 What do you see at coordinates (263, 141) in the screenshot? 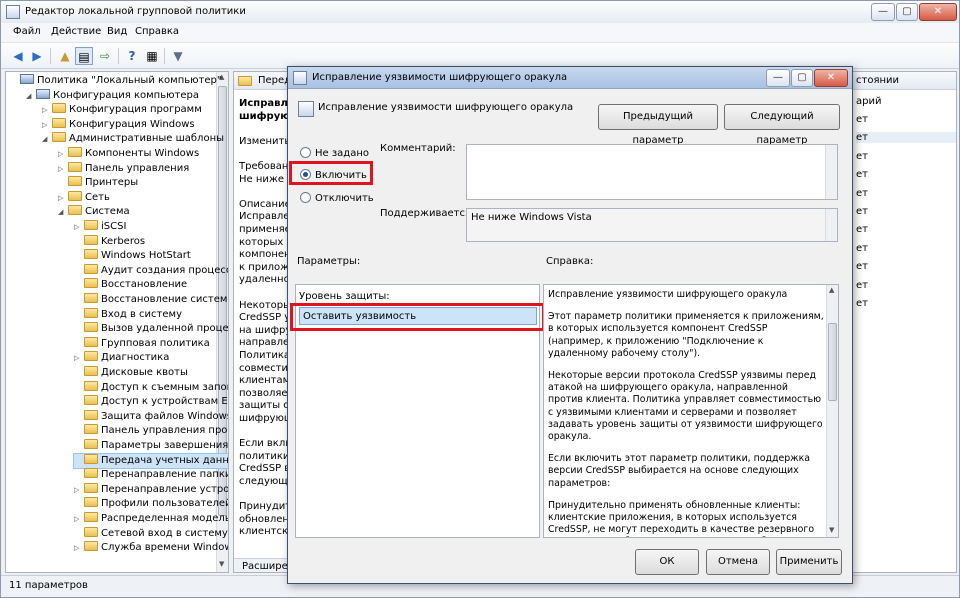
I see `edit-policy-link: Изменить` at bounding box center [263, 141].